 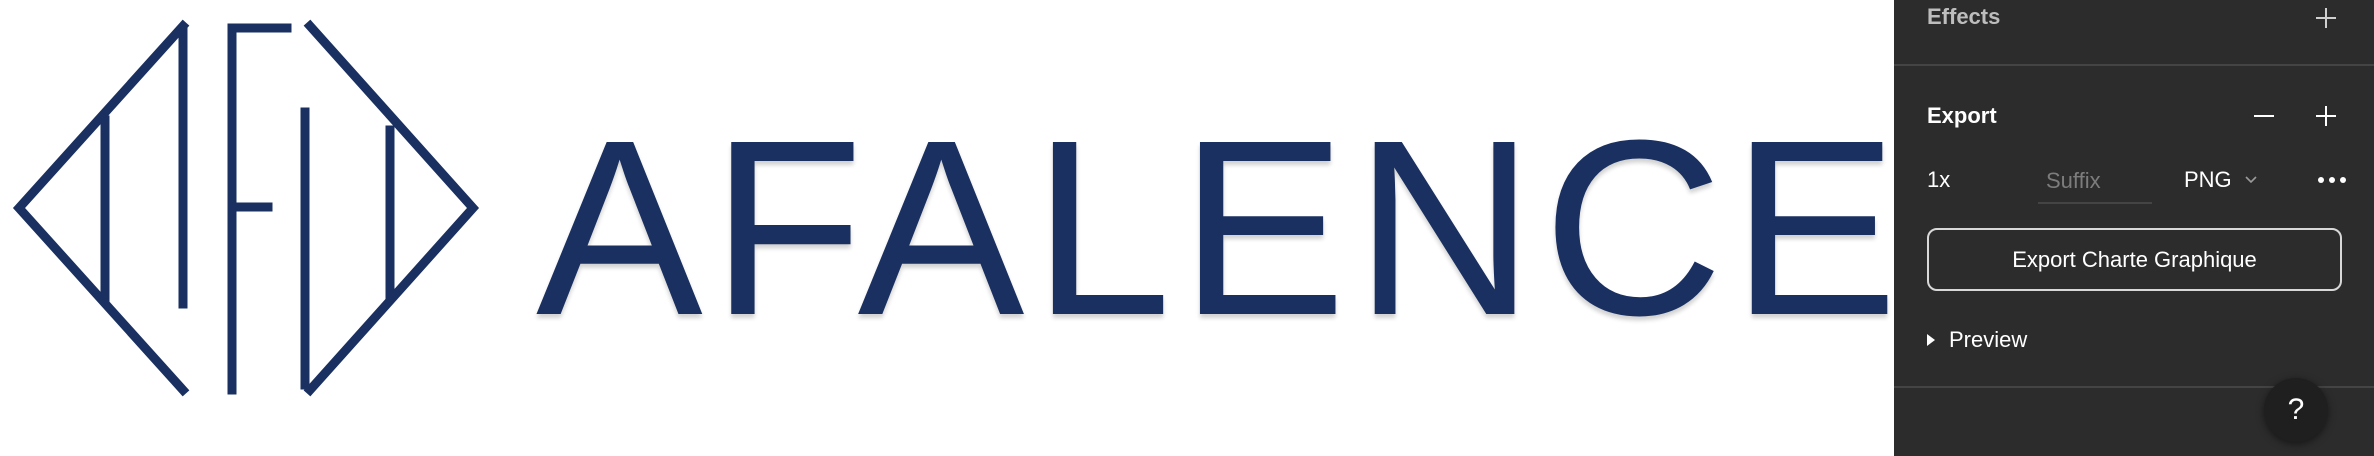 I want to click on caret-right-icon, so click(x=1931, y=340).